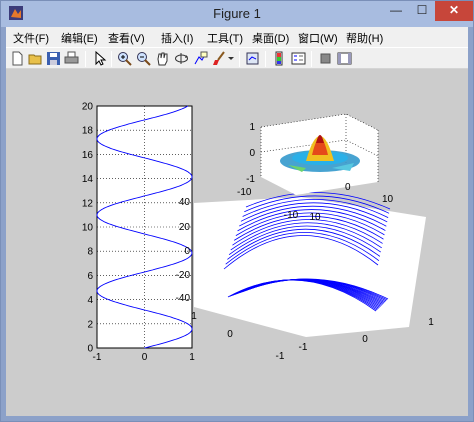 The image size is (474, 422). I want to click on hide-plot-tools-icon, so click(325, 58).